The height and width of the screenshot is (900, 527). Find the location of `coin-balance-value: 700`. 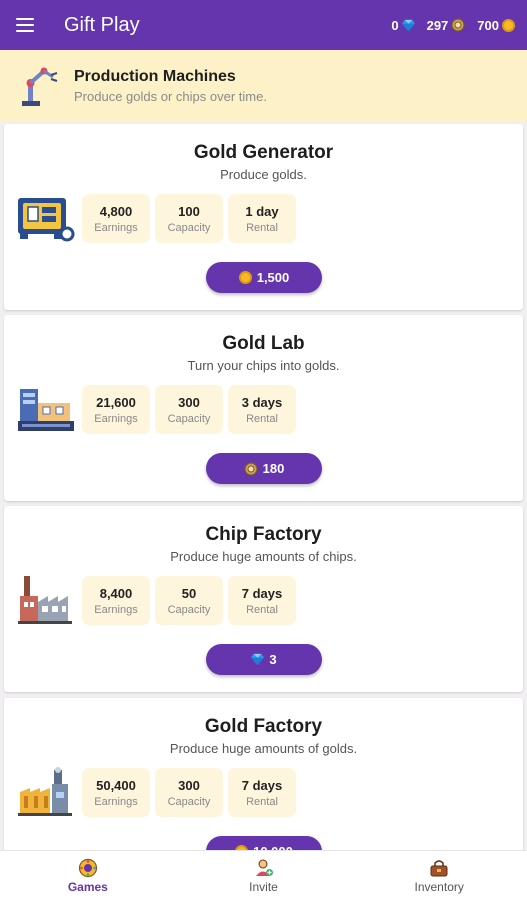

coin-balance-value: 700 is located at coordinates (488, 25).